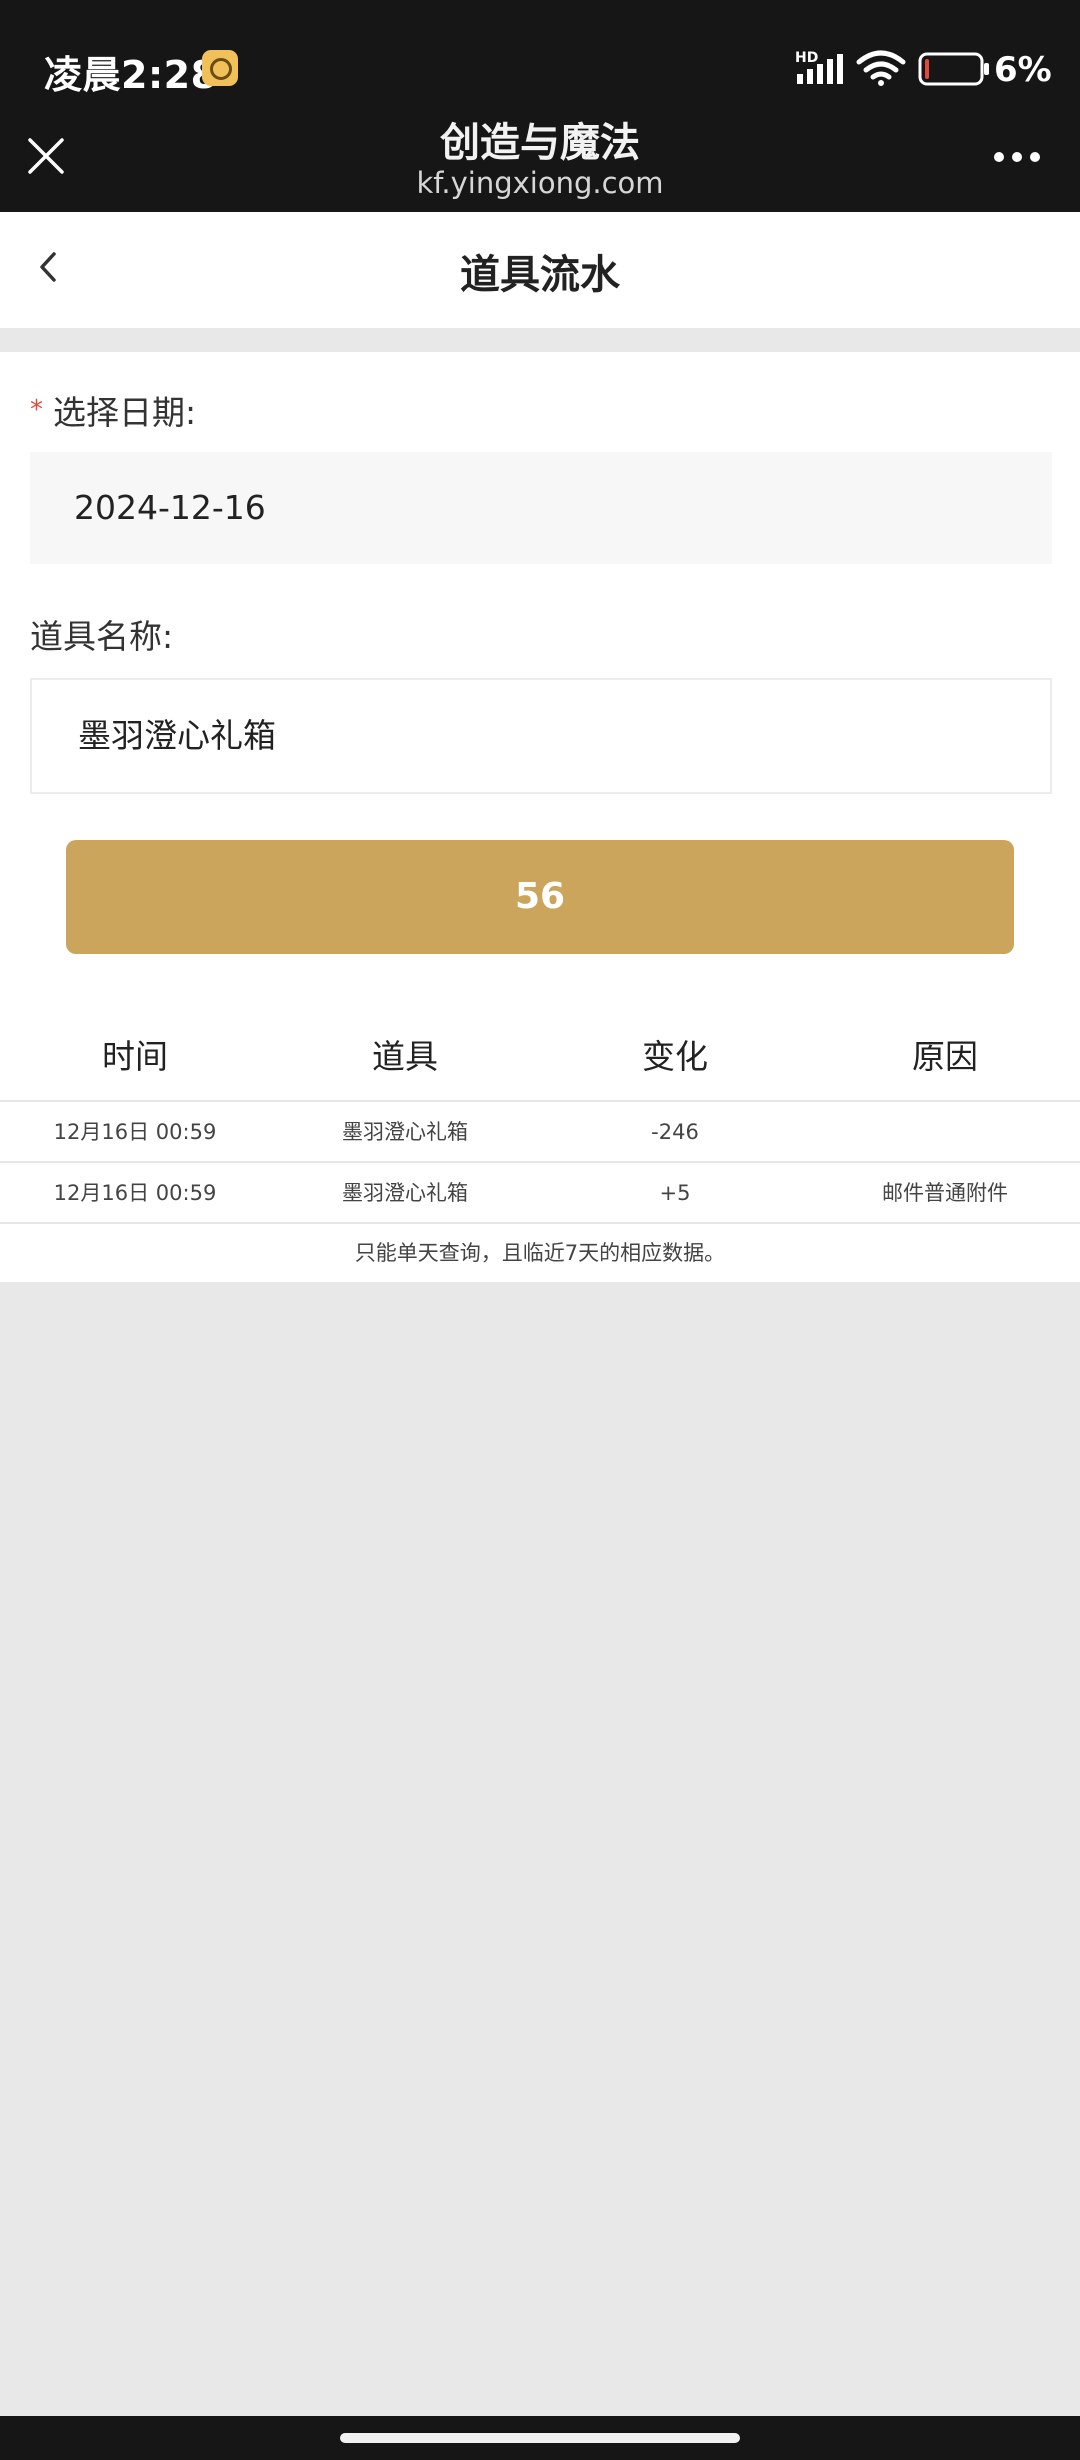  Describe the element at coordinates (1017, 157) in the screenshot. I see `more-icon` at that location.